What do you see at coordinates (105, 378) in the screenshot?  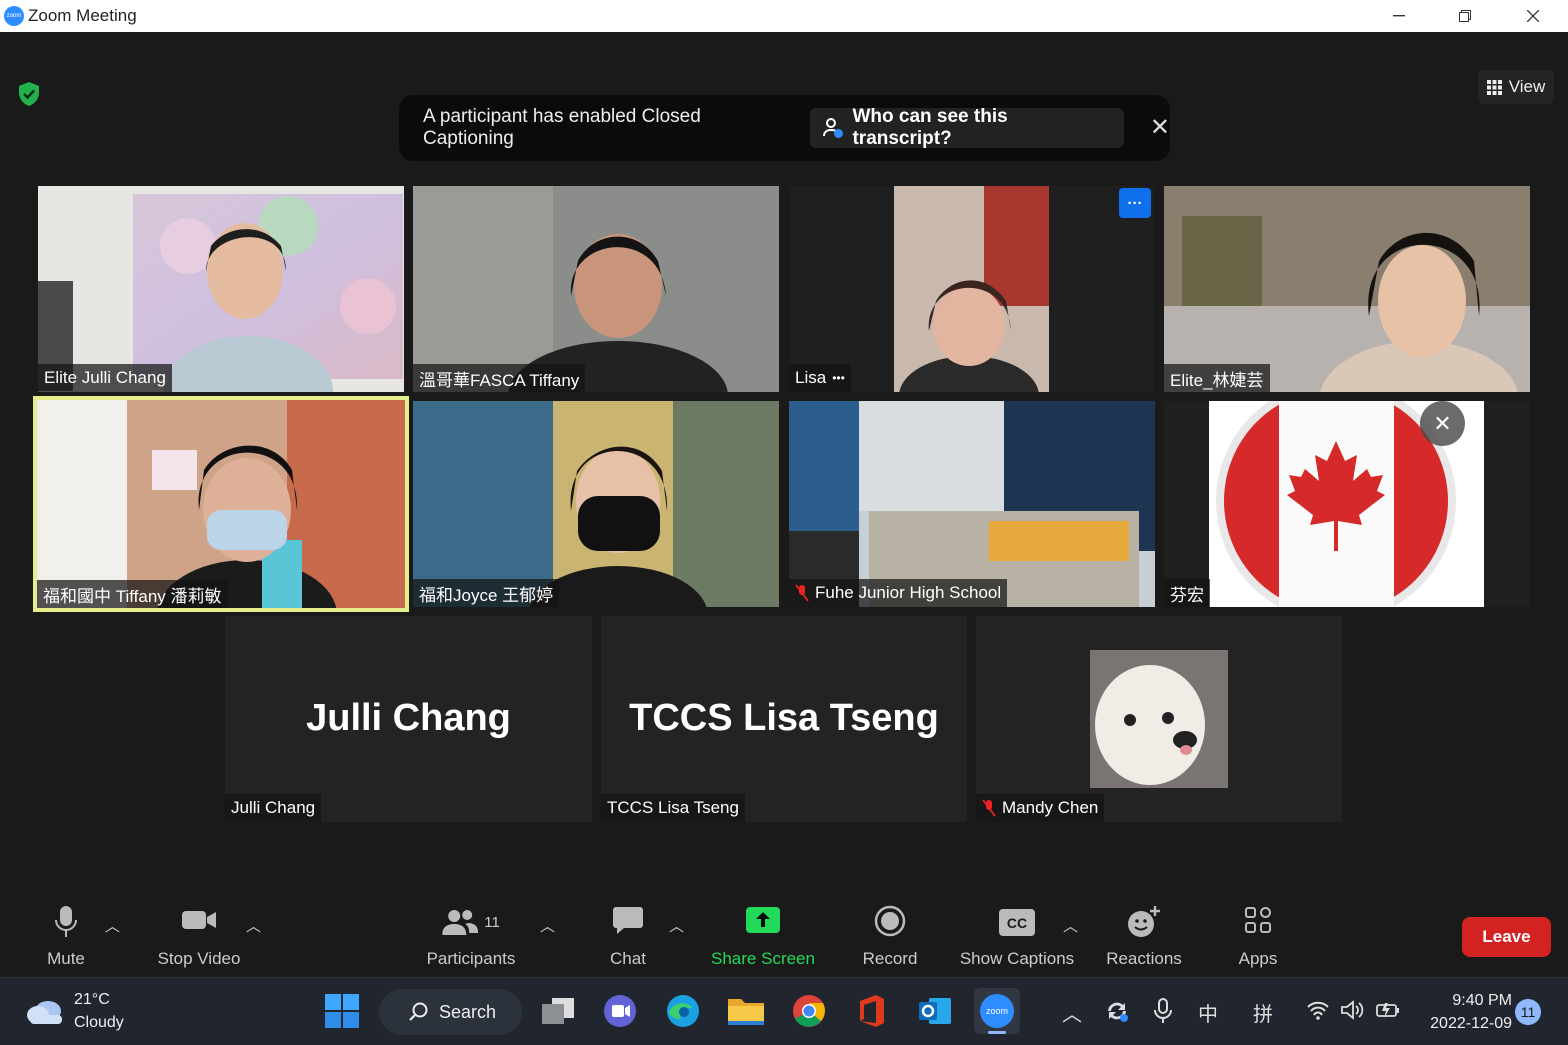 I see `participant-name-label: Elite Julli Chang` at bounding box center [105, 378].